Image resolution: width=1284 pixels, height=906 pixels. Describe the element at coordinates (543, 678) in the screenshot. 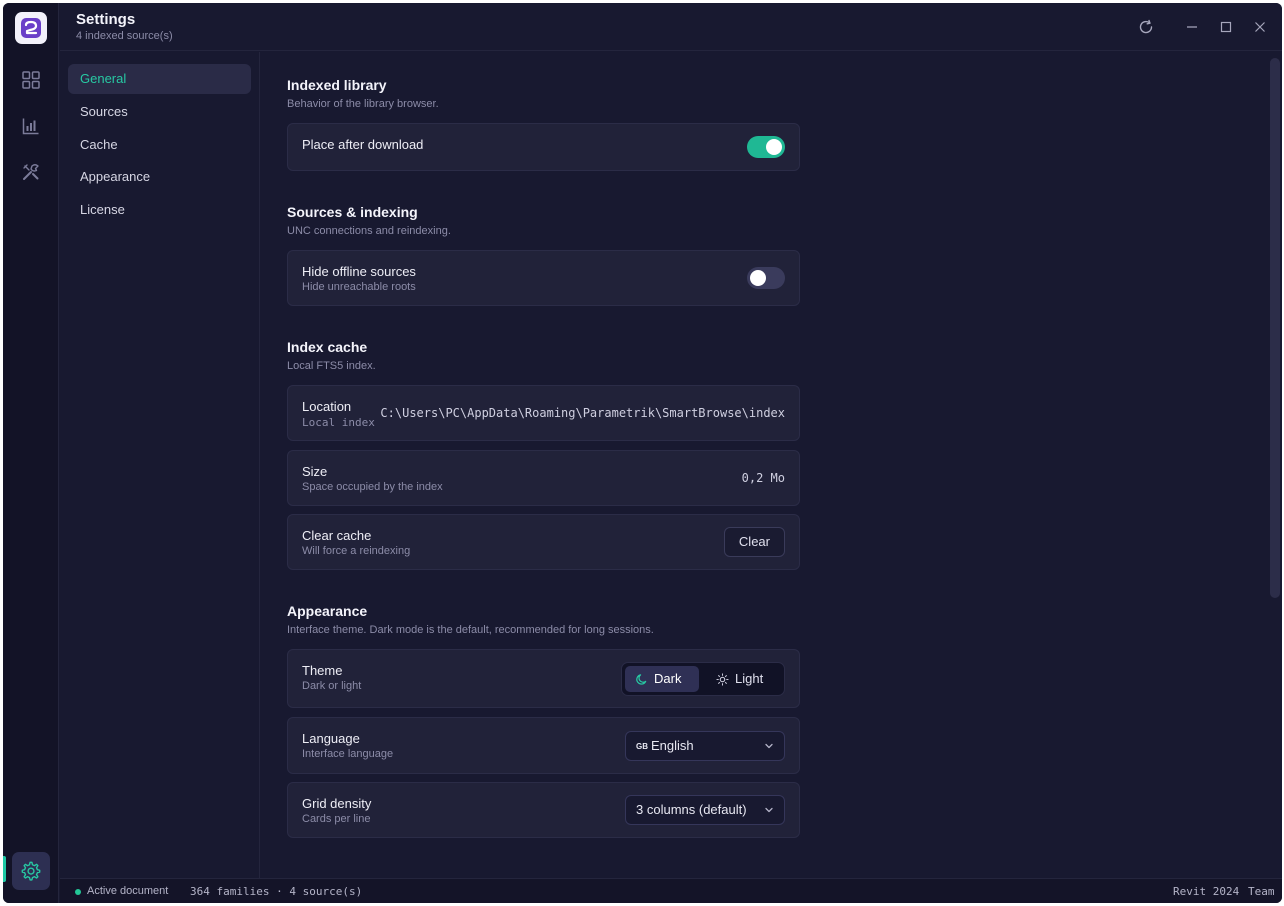

I see `setting-theme: Theme Dark or light Dark Light` at that location.